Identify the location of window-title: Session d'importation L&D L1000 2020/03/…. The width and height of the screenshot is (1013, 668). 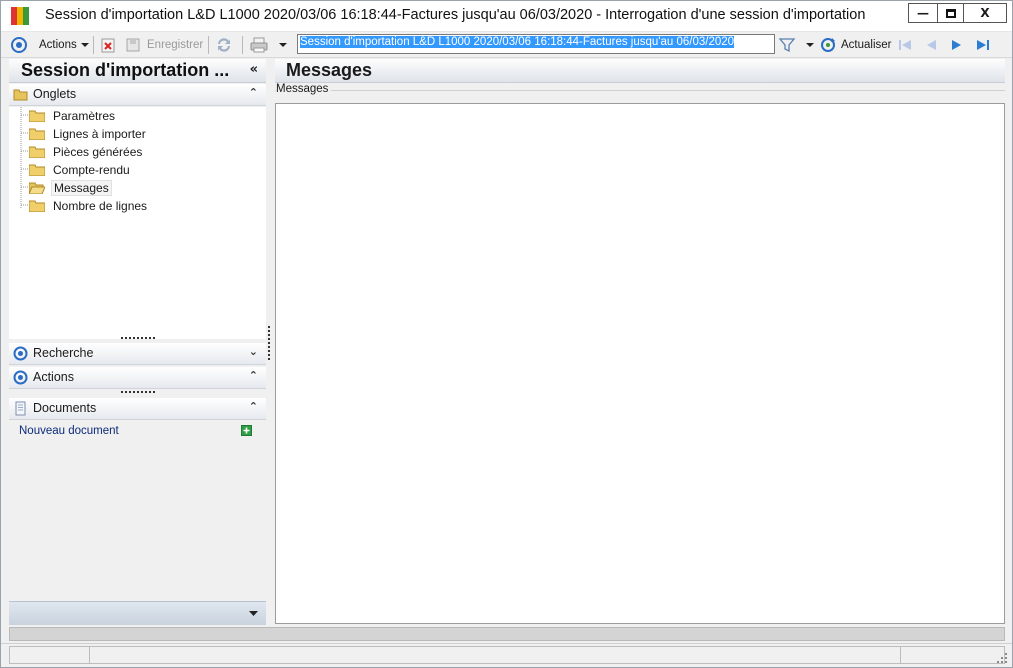
(455, 15).